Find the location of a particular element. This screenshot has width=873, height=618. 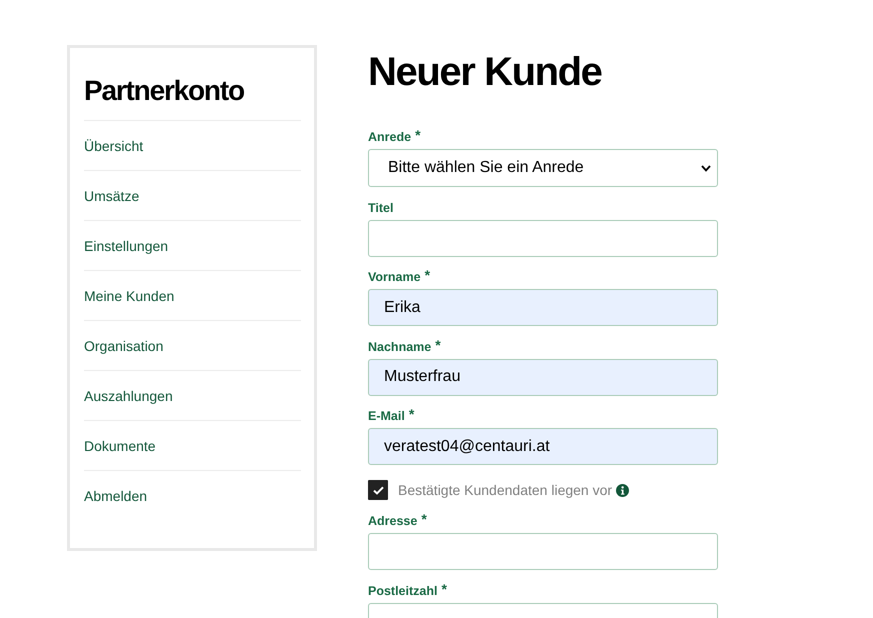

sidebar-link: Abmelden is located at coordinates (192, 495).